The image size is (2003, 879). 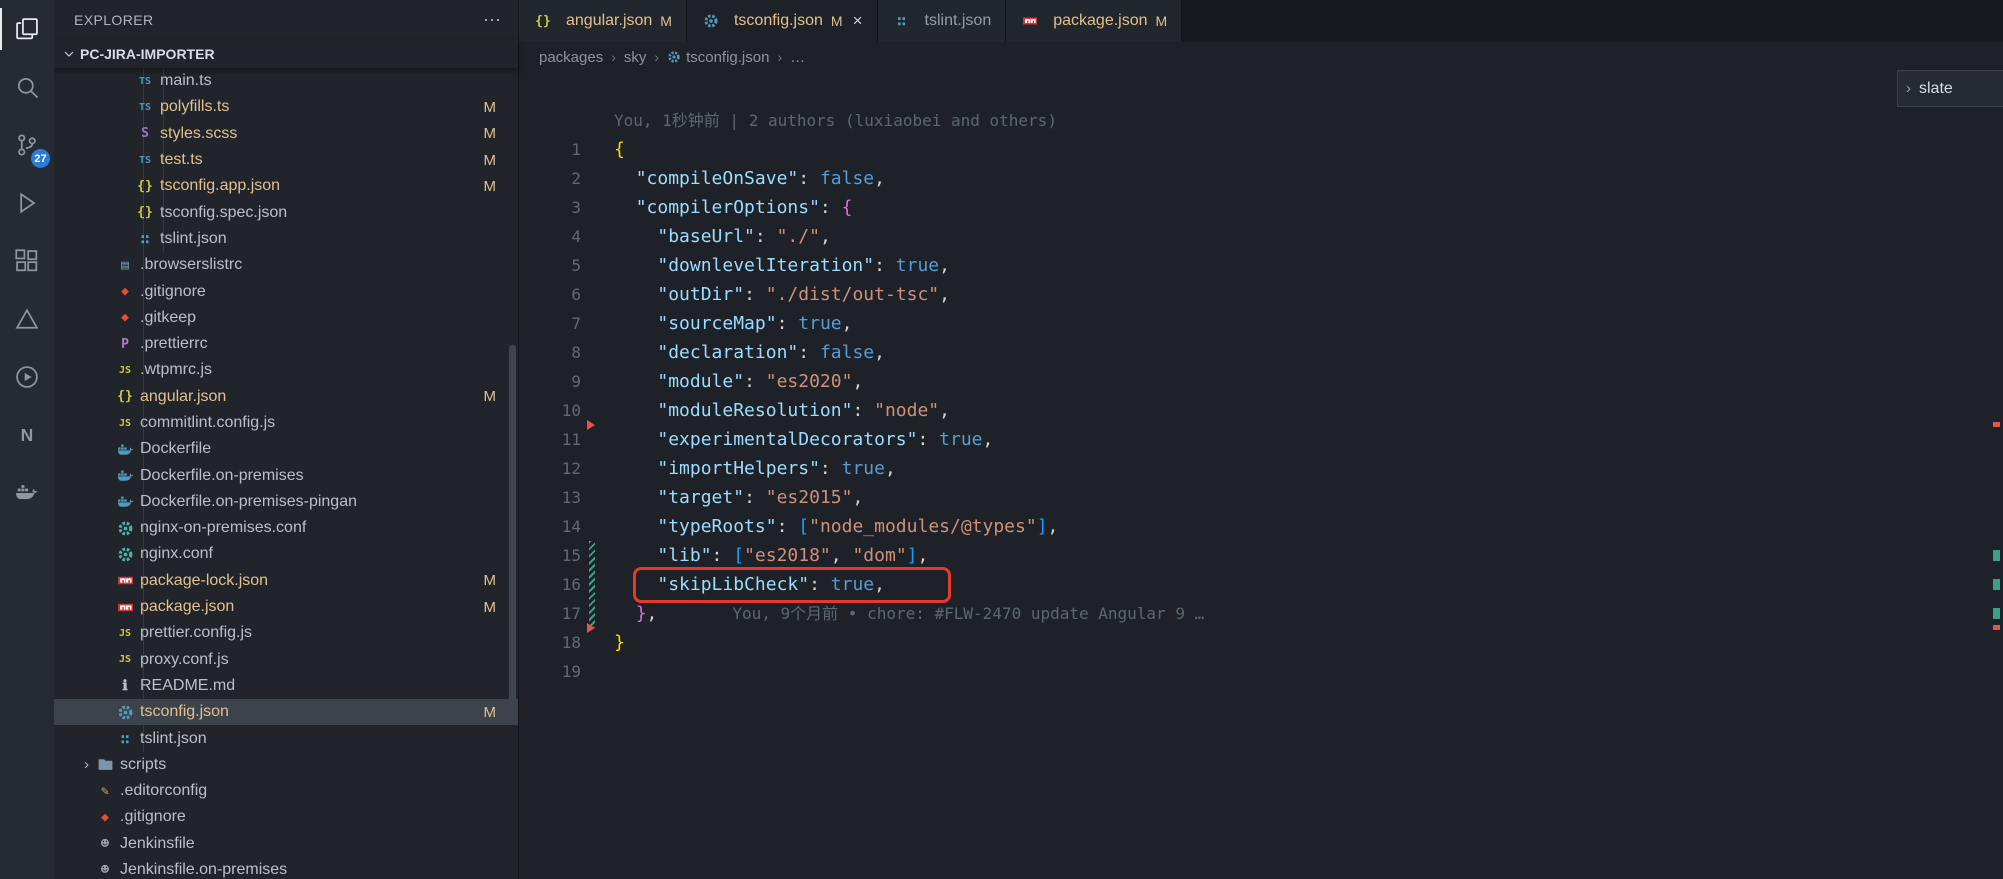 I want to click on tree-item-readme-md: ℹ README.md, so click(x=286, y=686).